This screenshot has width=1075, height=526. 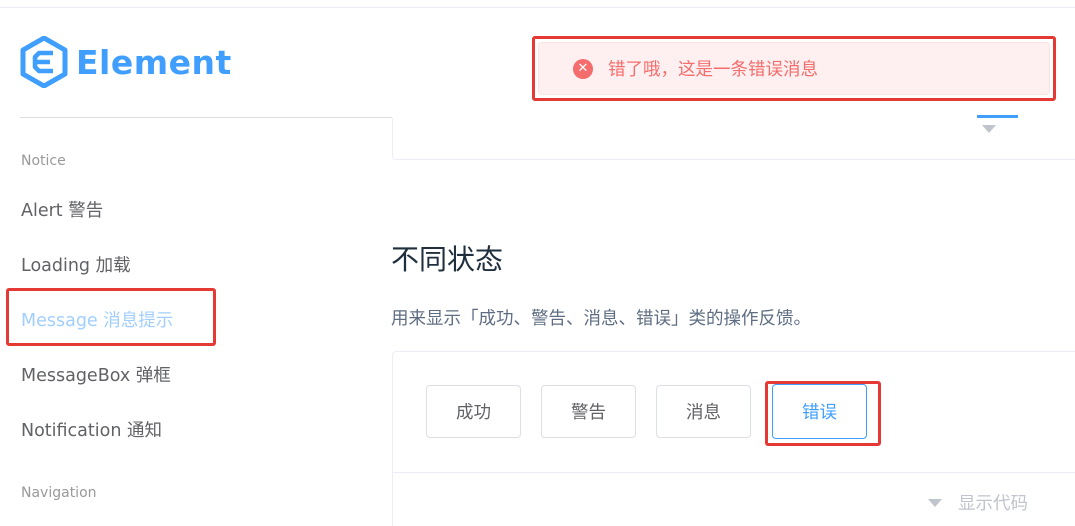 What do you see at coordinates (733, 139) in the screenshot?
I see `previous-demo-block` at bounding box center [733, 139].